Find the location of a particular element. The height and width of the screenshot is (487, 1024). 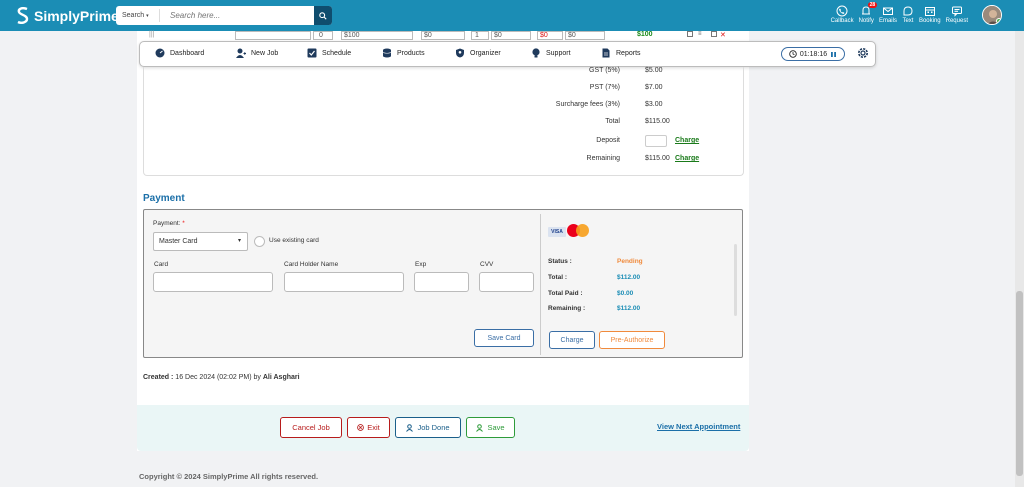

nav-dashboard-label: Dashboard is located at coordinates (187, 53).